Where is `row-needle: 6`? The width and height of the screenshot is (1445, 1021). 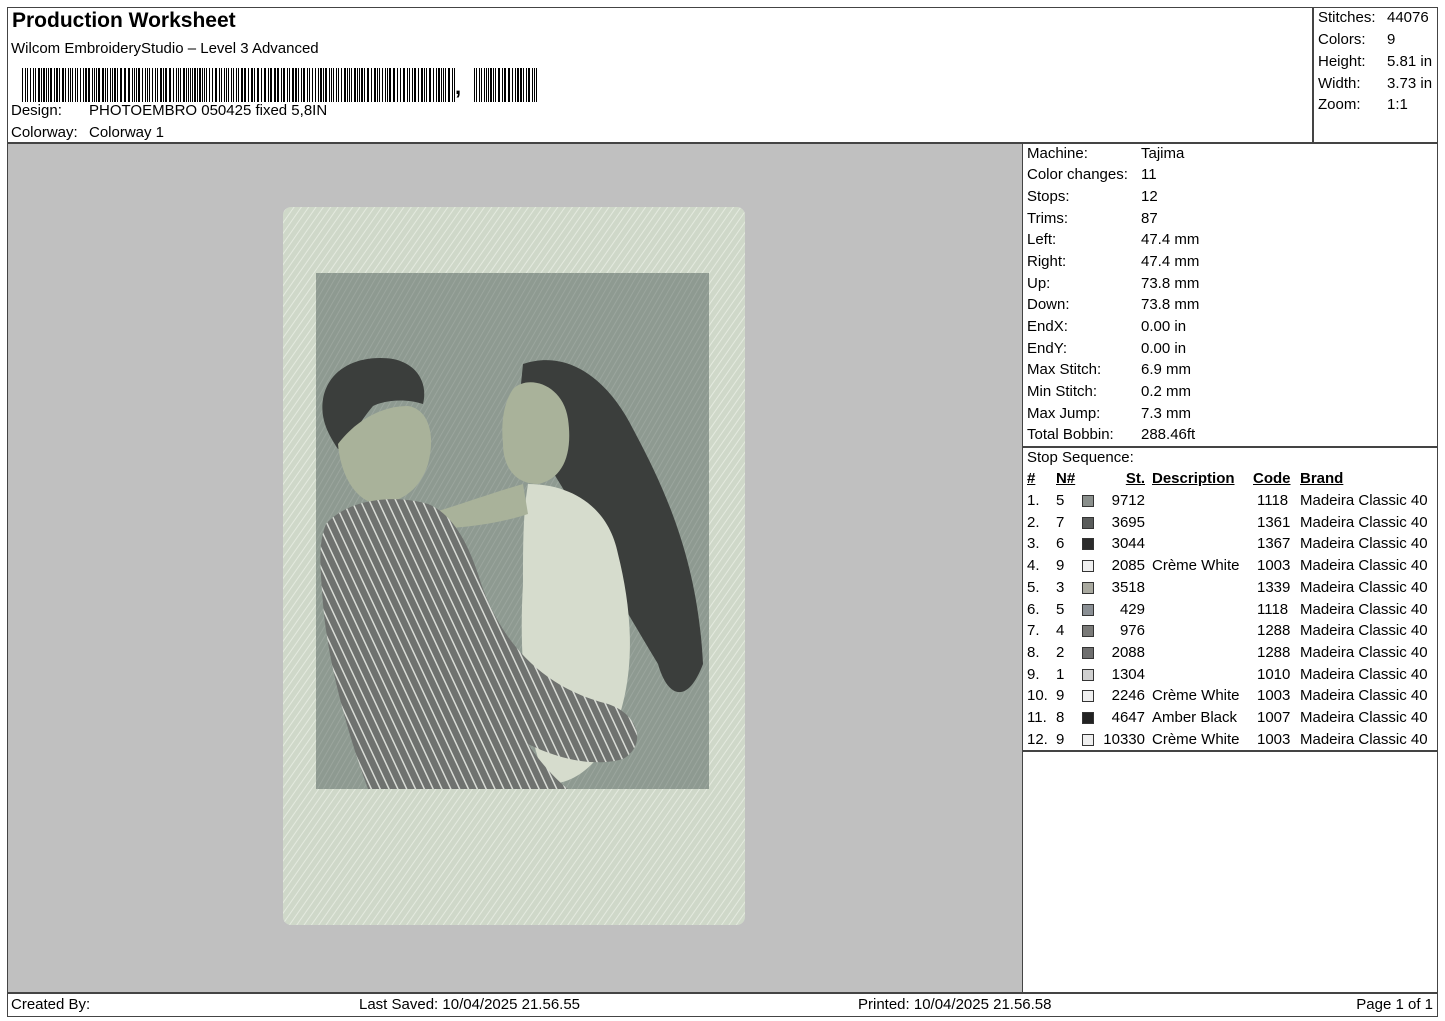
row-needle: 6 is located at coordinates (1060, 544).